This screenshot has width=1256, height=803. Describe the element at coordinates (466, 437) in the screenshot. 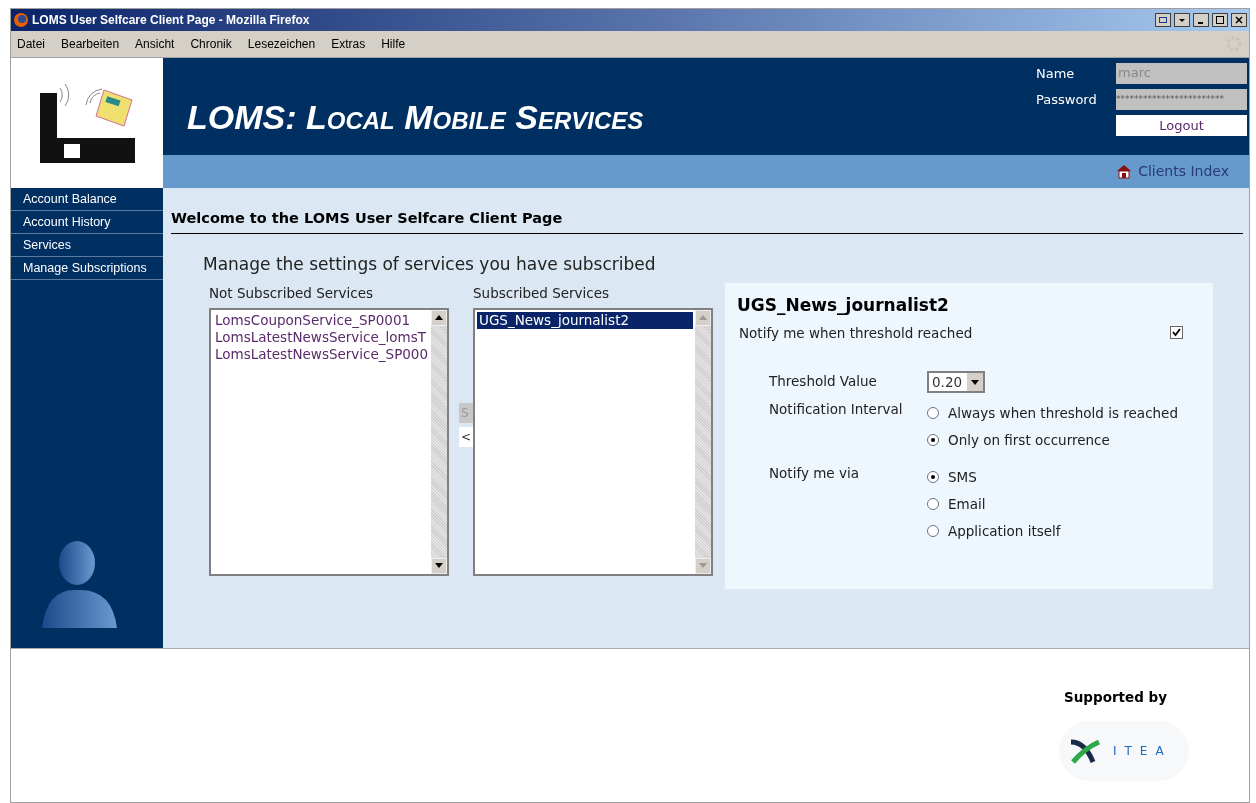

I see `move-button: <` at that location.